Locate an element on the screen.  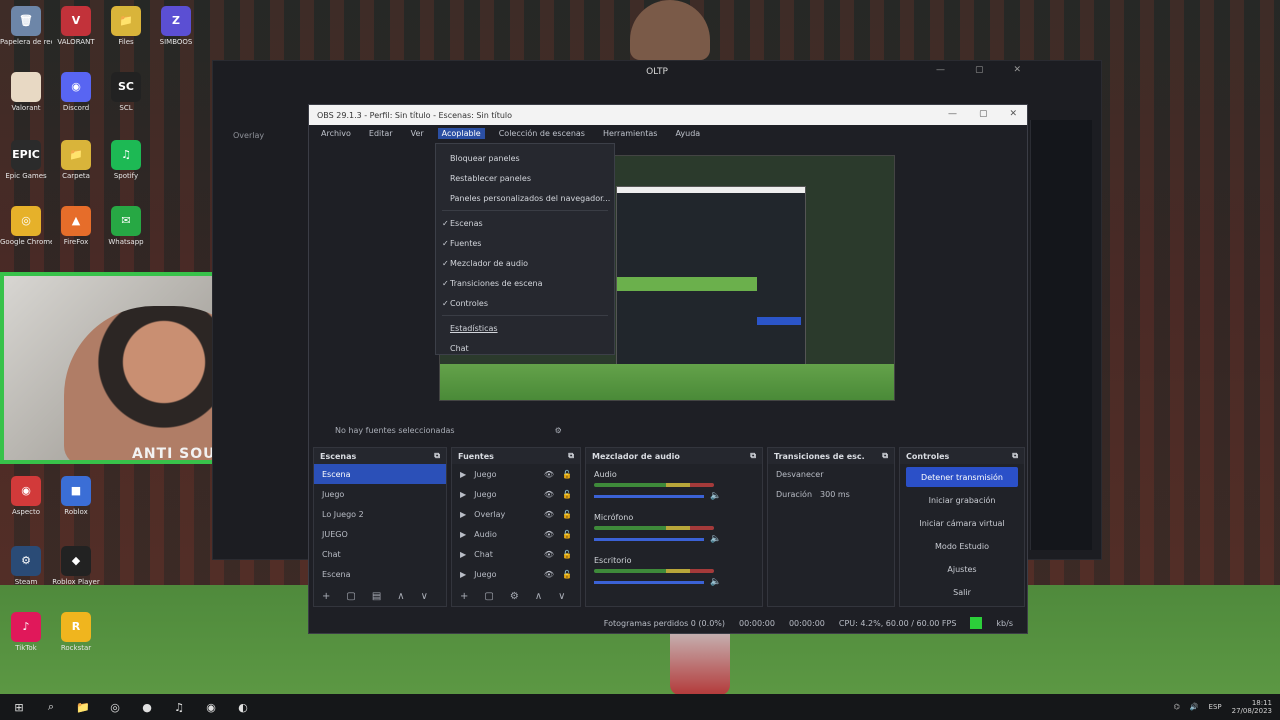
scene-item: Chat is located at coordinates (380, 554).